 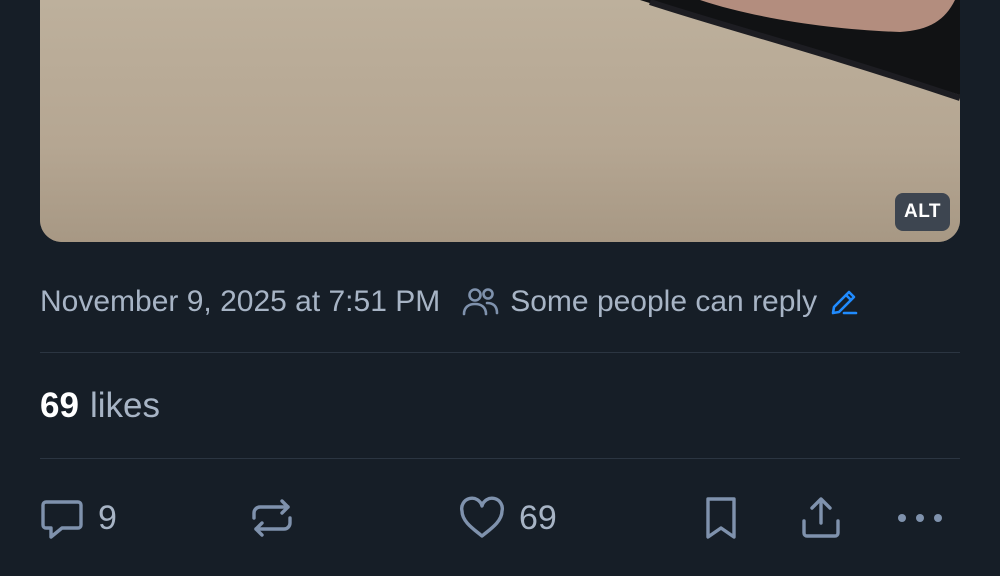 I want to click on heart-icon, so click(x=482, y=518).